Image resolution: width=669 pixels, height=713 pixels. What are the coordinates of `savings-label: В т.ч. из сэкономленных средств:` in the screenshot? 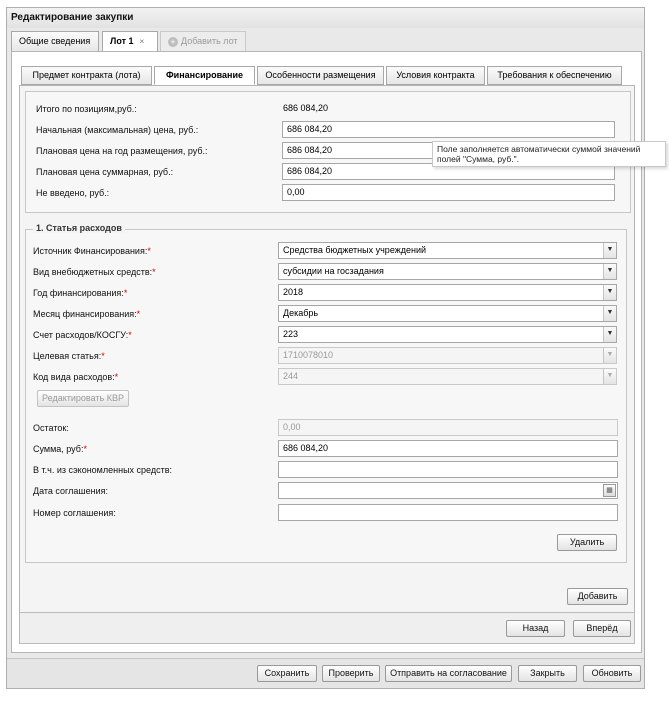 It's located at (103, 470).